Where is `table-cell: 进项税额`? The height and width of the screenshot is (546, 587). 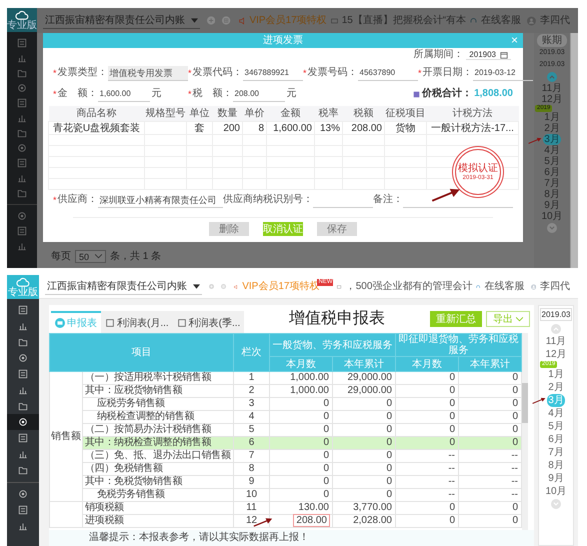 table-cell: 进项税额 is located at coordinates (158, 521).